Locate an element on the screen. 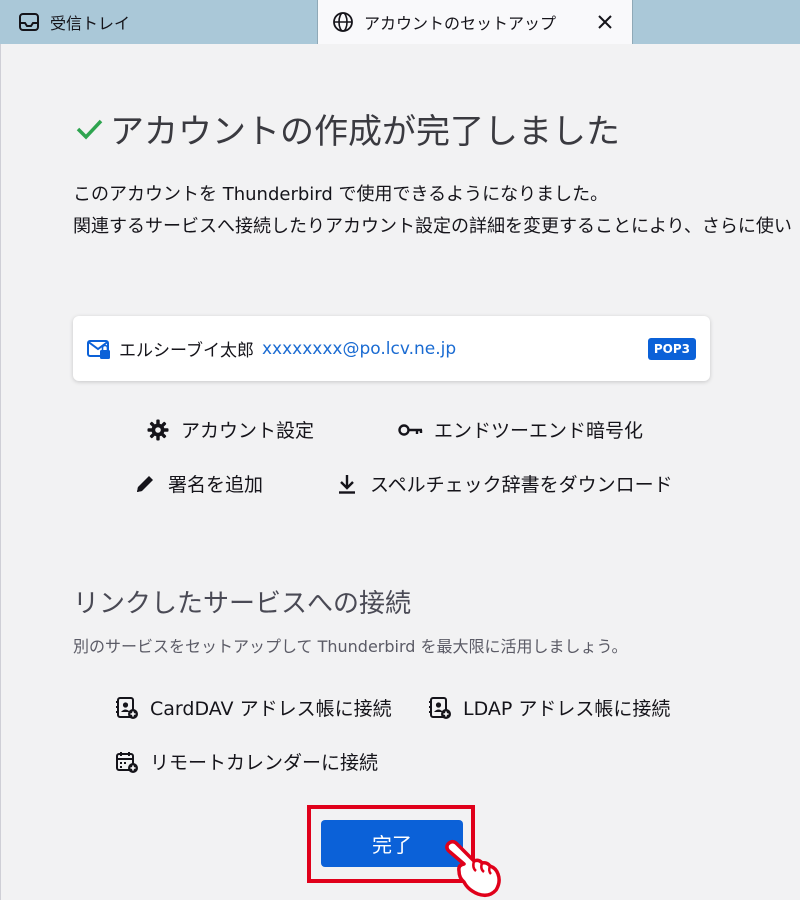  account-settings-link: アカウント設定 is located at coordinates (229, 429).